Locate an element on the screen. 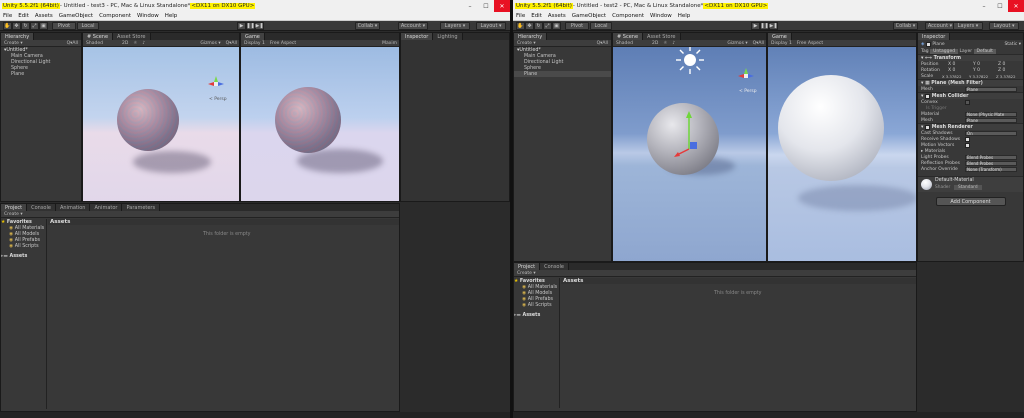 This screenshot has height=418, width=1024. directional-light-icon is located at coordinates (690, 61).